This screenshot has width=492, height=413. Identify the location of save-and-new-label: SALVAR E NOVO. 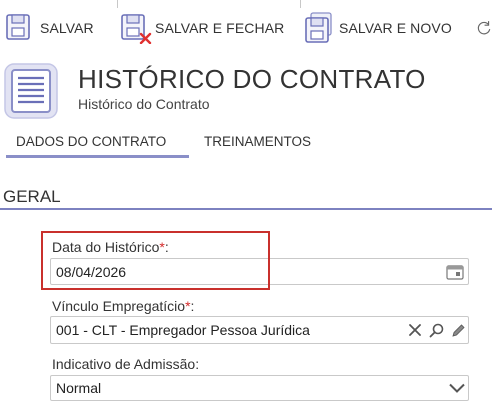
(395, 28).